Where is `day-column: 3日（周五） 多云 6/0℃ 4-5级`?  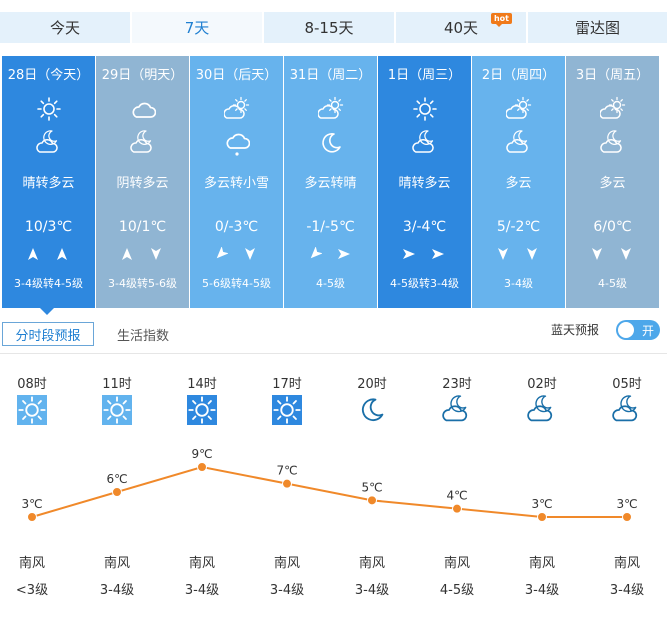
day-column: 3日（周五） 多云 6/0℃ 4-5级 is located at coordinates (612, 182).